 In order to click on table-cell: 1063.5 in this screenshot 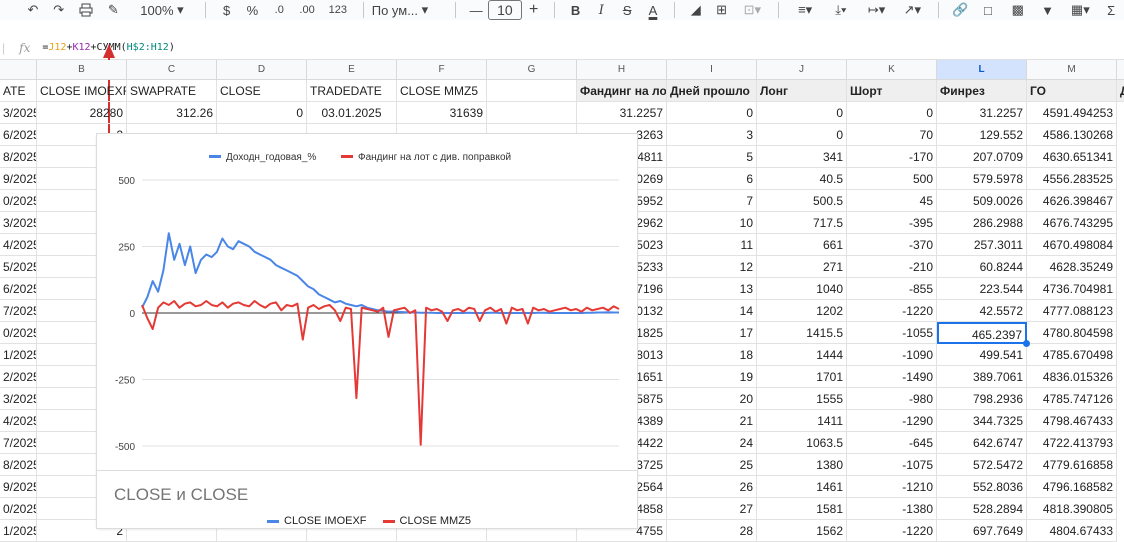, I will do `click(802, 443)`.